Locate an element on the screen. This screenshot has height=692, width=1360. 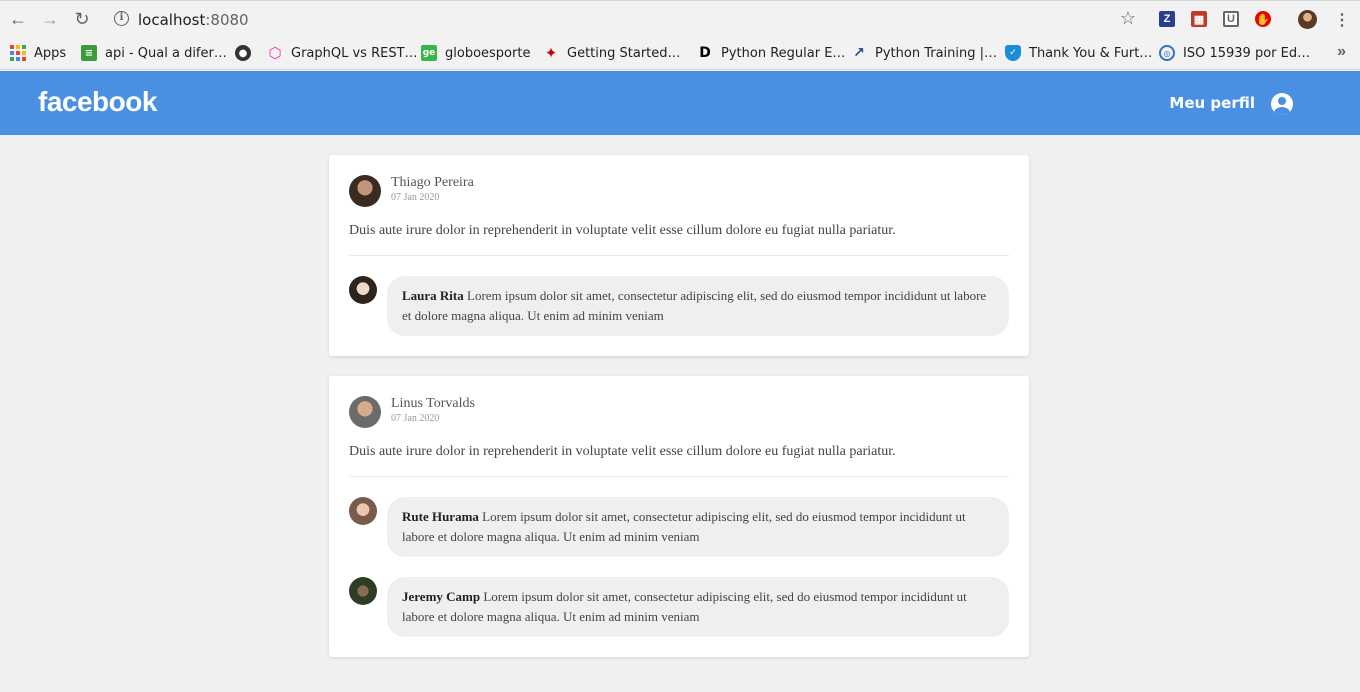
url-text: localhost:8080 is located at coordinates (193, 20).